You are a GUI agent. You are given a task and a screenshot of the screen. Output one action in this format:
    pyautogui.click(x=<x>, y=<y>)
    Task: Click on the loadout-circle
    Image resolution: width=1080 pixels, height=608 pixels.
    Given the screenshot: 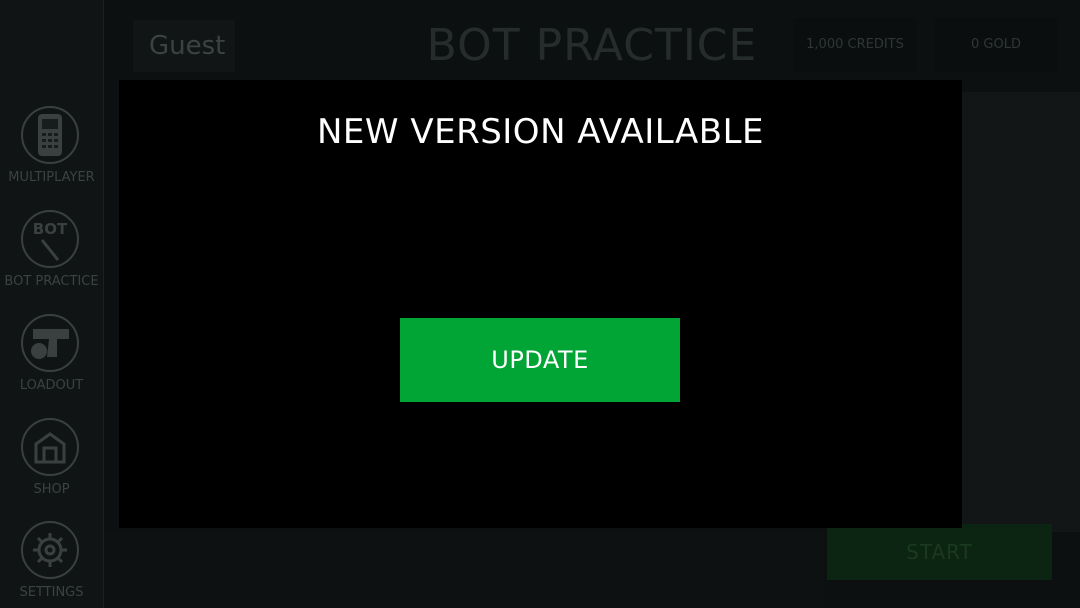 What is the action you would take?
    pyautogui.click(x=50, y=343)
    